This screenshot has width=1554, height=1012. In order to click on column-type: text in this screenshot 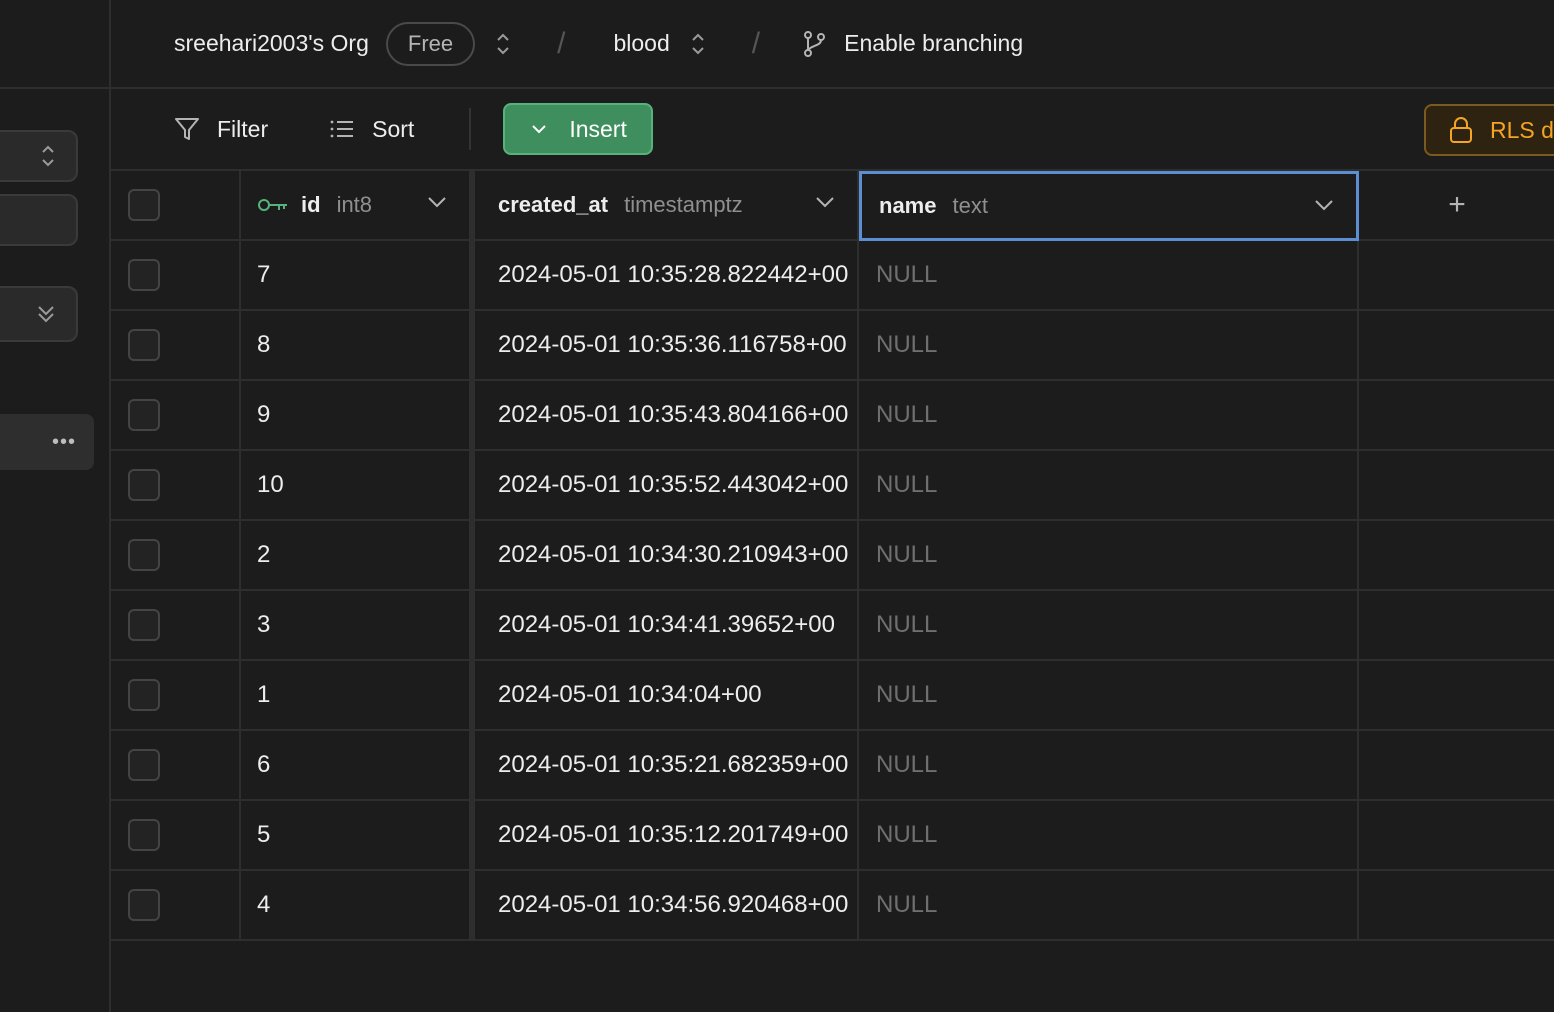, I will do `click(970, 205)`.